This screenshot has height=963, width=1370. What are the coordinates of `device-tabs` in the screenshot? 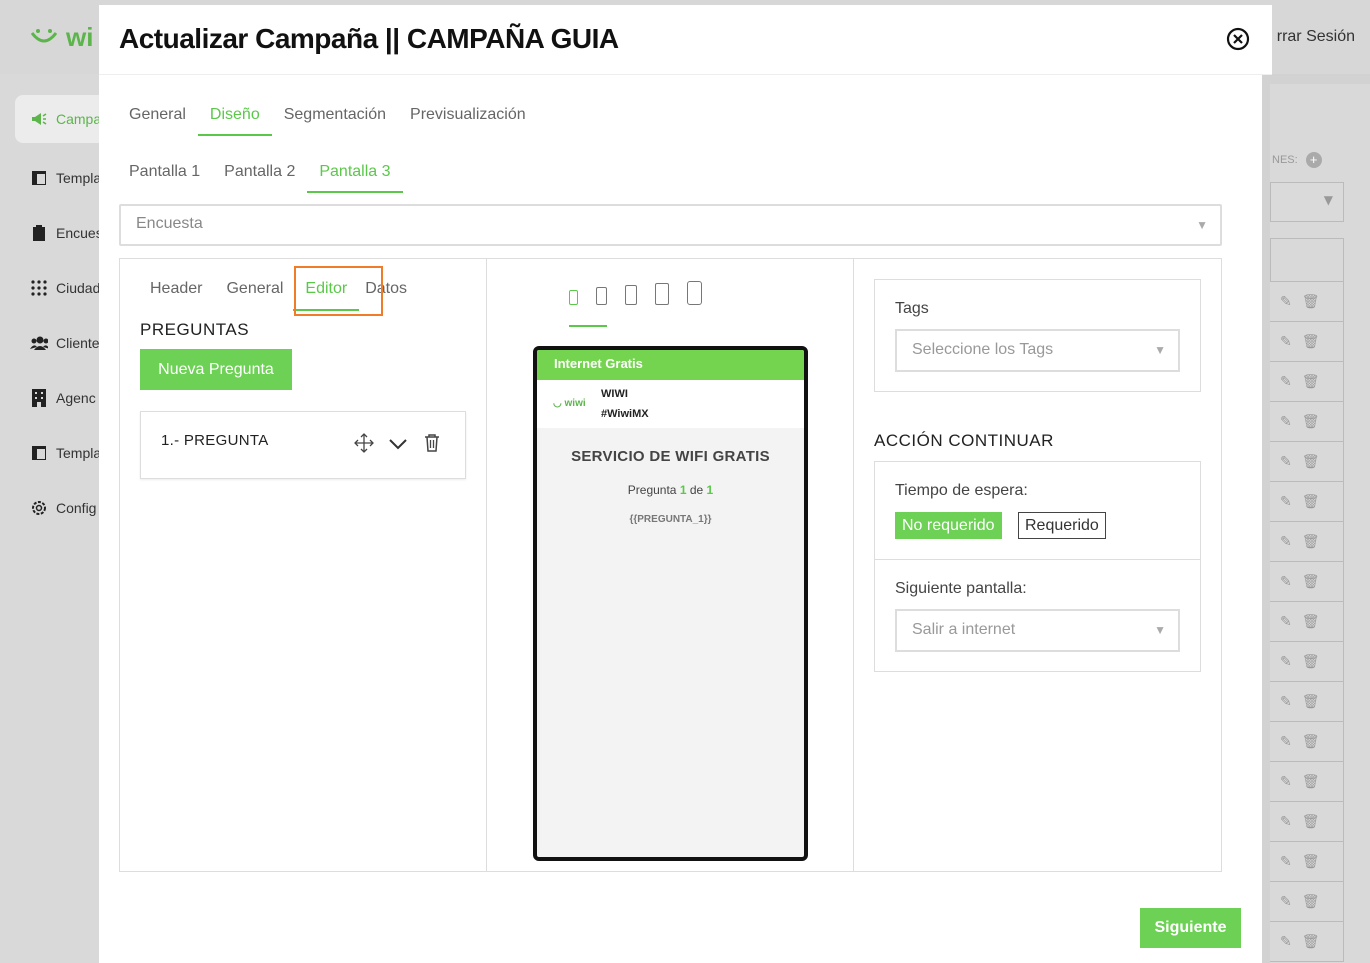 It's located at (635, 293).